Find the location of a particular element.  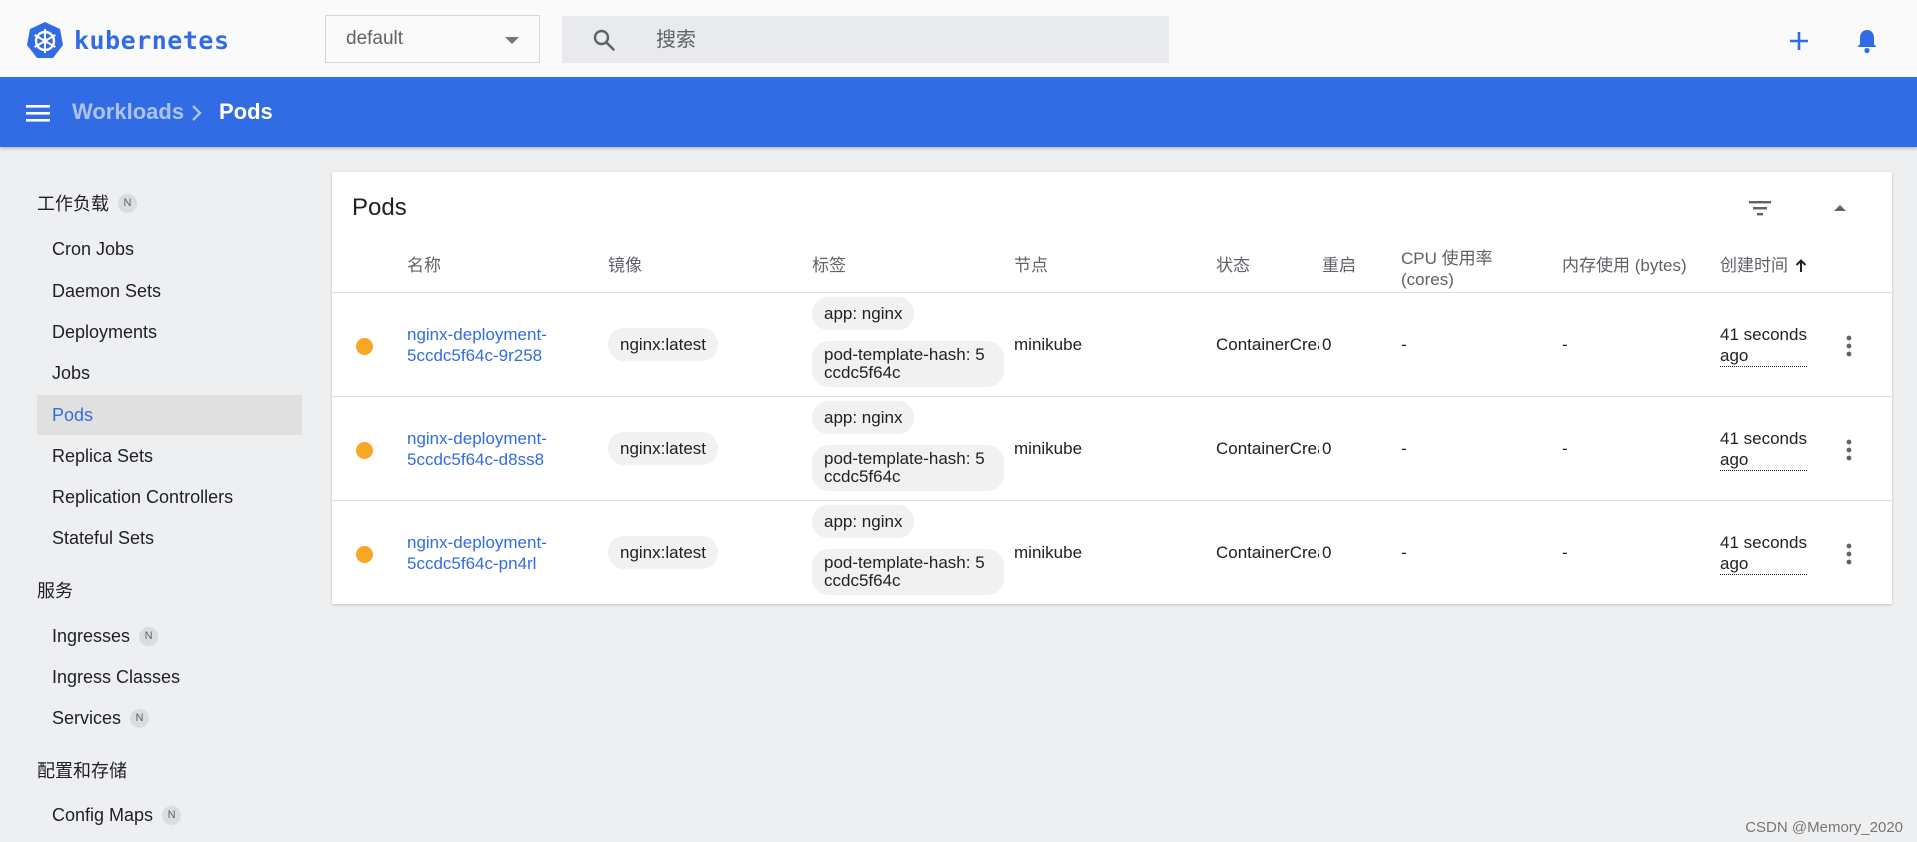

section-title: 配置和存储 is located at coordinates (82, 771).